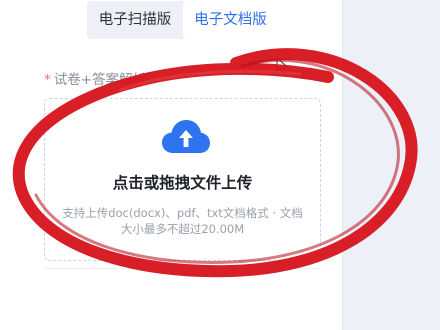 Image resolution: width=440 pixels, height=330 pixels. I want to click on version-tab-group: 电子扫描版 电子文档版, so click(182, 20).